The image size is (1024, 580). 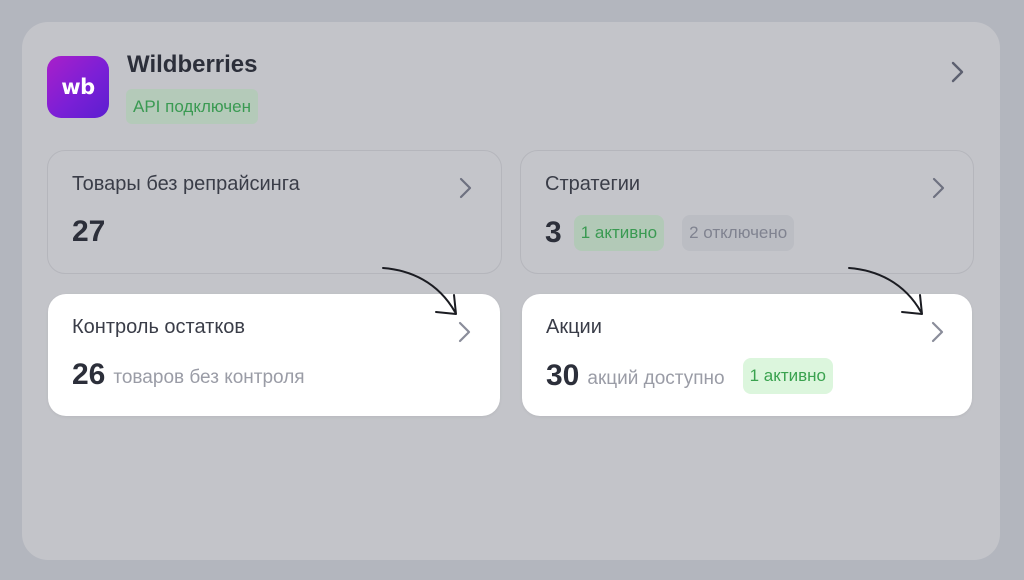 I want to click on strategies-count: 3, so click(x=553, y=232).